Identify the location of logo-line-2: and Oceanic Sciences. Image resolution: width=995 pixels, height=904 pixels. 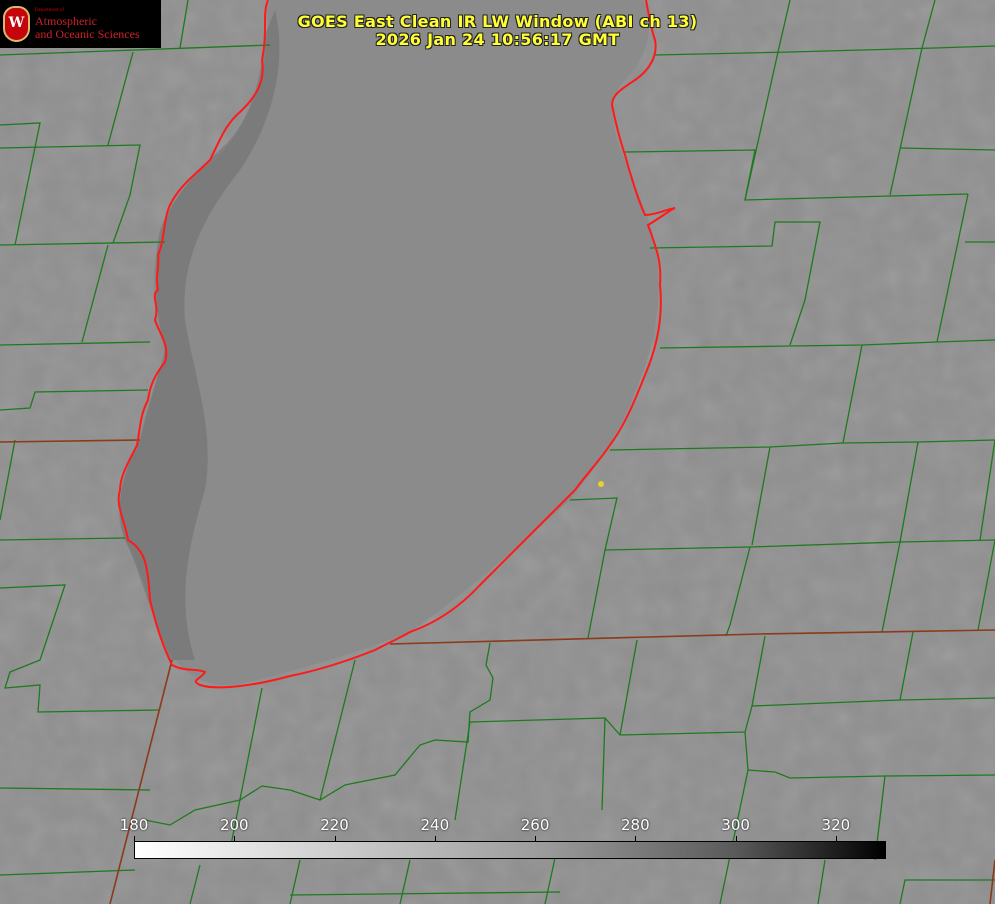
(87, 34).